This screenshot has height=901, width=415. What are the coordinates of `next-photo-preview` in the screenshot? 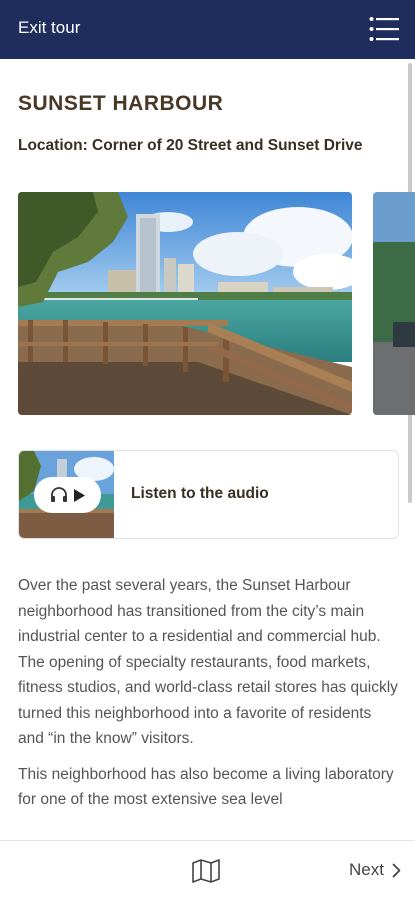 It's located at (394, 303).